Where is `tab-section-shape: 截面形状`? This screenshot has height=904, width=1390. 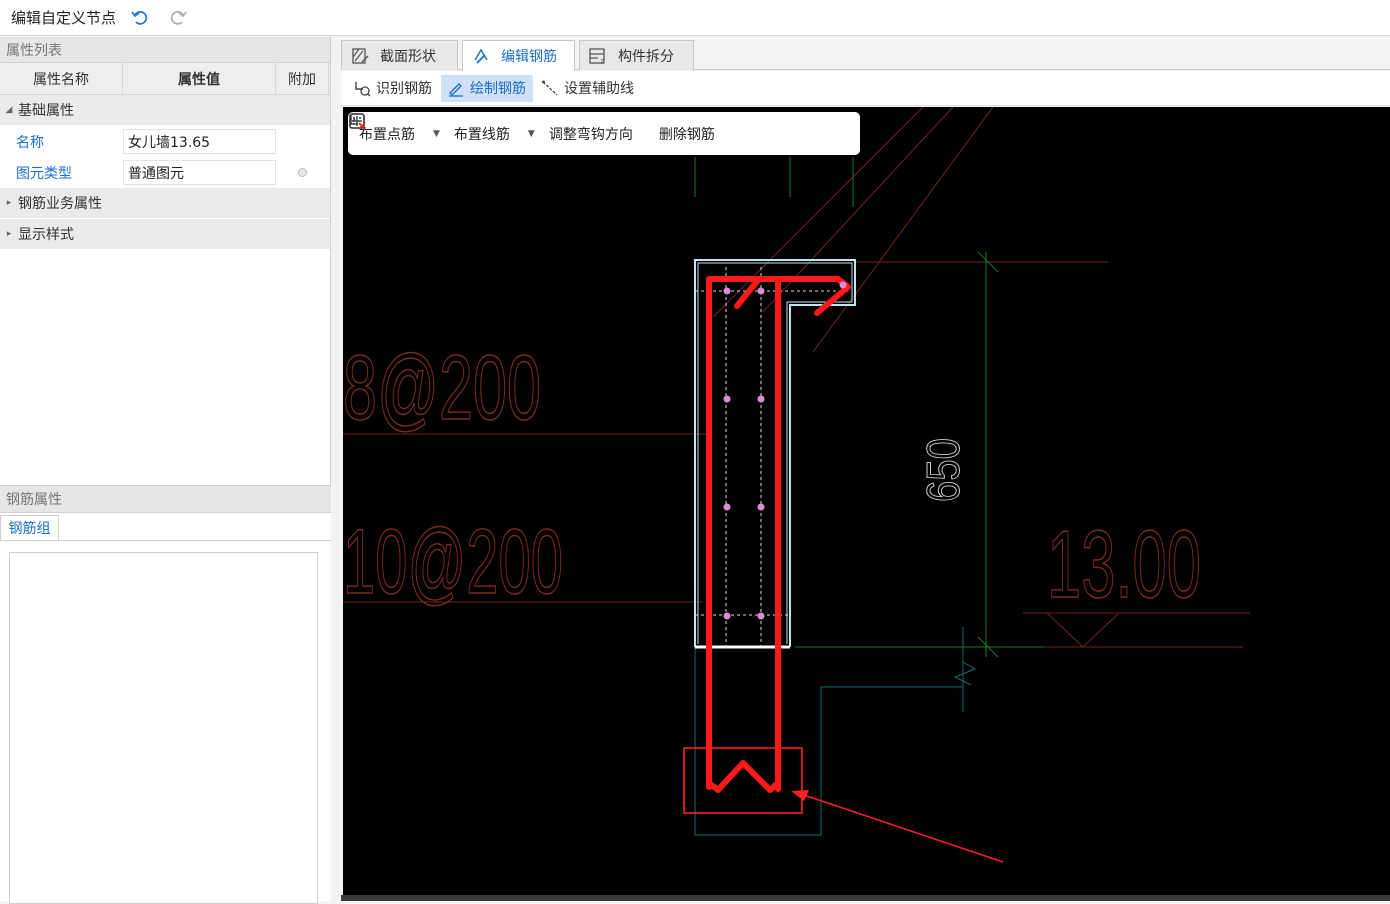 tab-section-shape: 截面形状 is located at coordinates (399, 55).